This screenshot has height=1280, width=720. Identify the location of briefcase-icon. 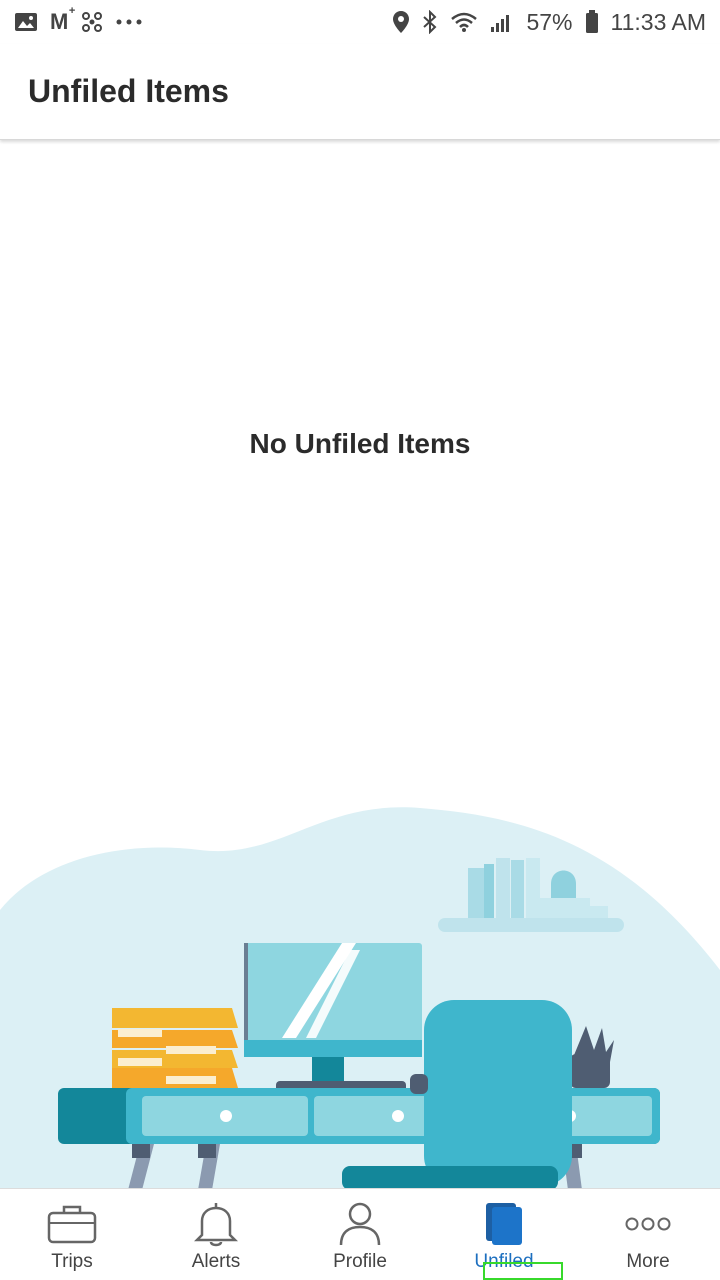
(72, 1224).